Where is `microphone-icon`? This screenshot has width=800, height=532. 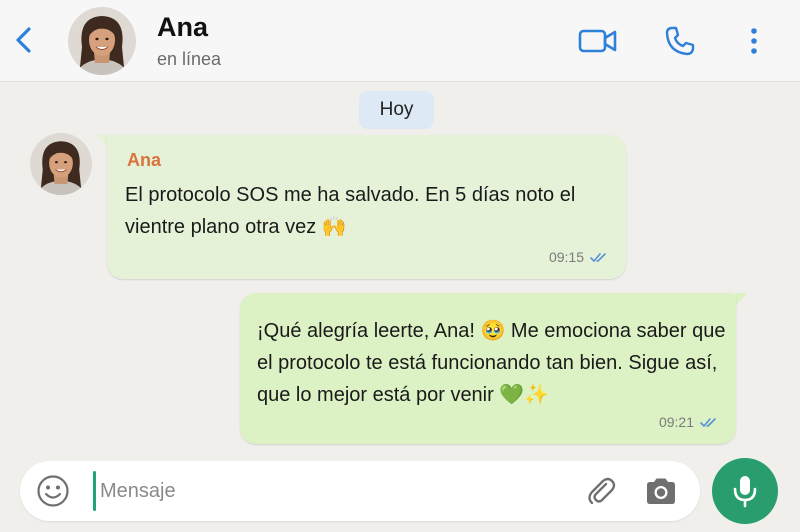 microphone-icon is located at coordinates (745, 492).